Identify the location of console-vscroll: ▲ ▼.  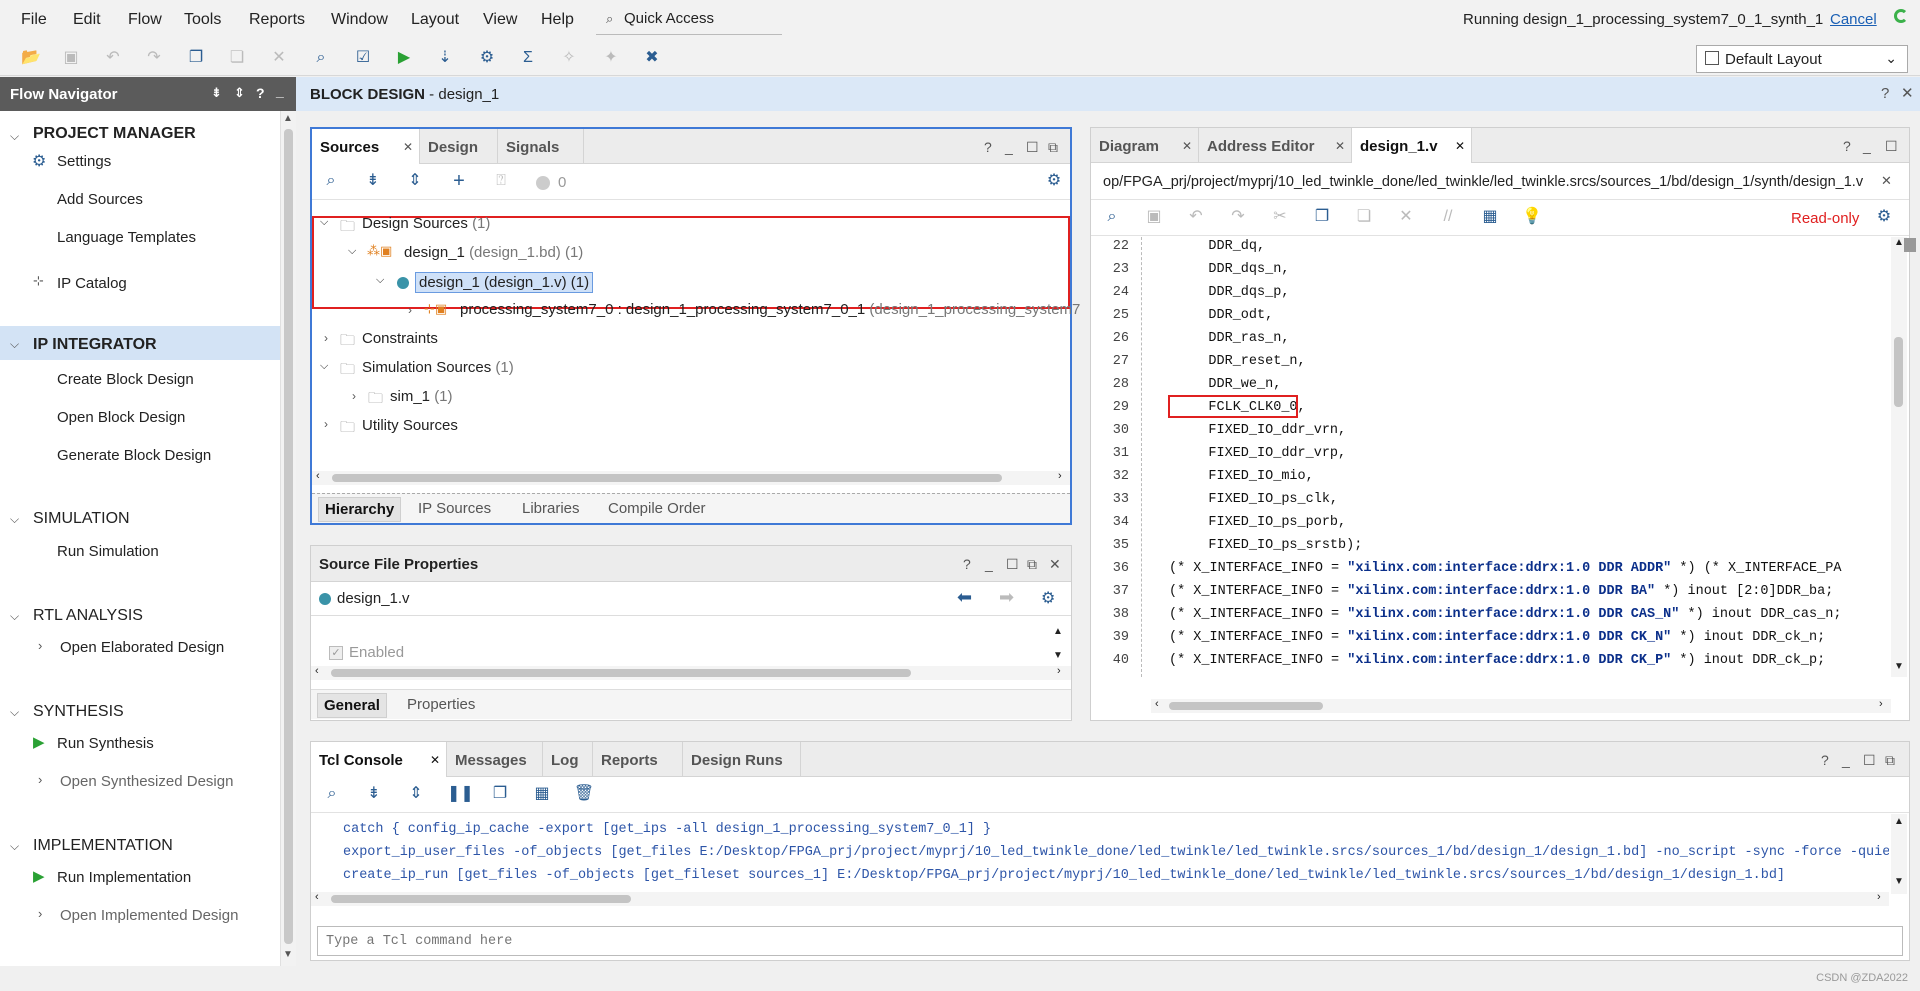
(1899, 854).